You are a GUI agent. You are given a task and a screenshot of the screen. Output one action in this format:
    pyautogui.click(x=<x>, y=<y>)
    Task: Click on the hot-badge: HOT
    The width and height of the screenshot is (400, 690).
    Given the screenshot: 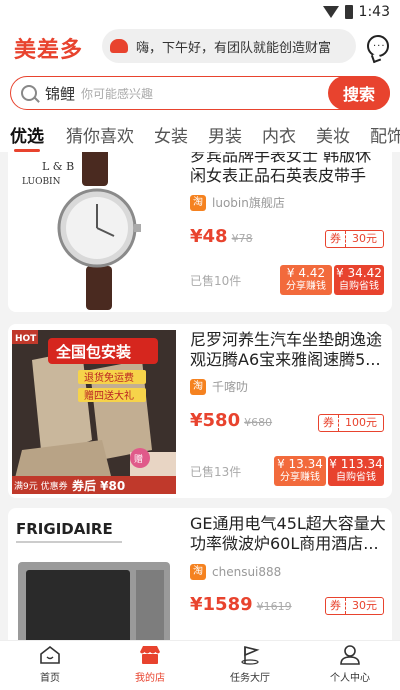 What is the action you would take?
    pyautogui.click(x=26, y=339)
    